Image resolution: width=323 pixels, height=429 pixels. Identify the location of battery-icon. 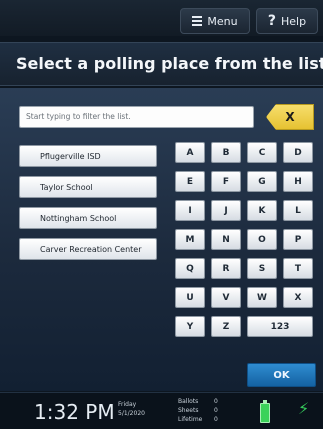
(265, 411).